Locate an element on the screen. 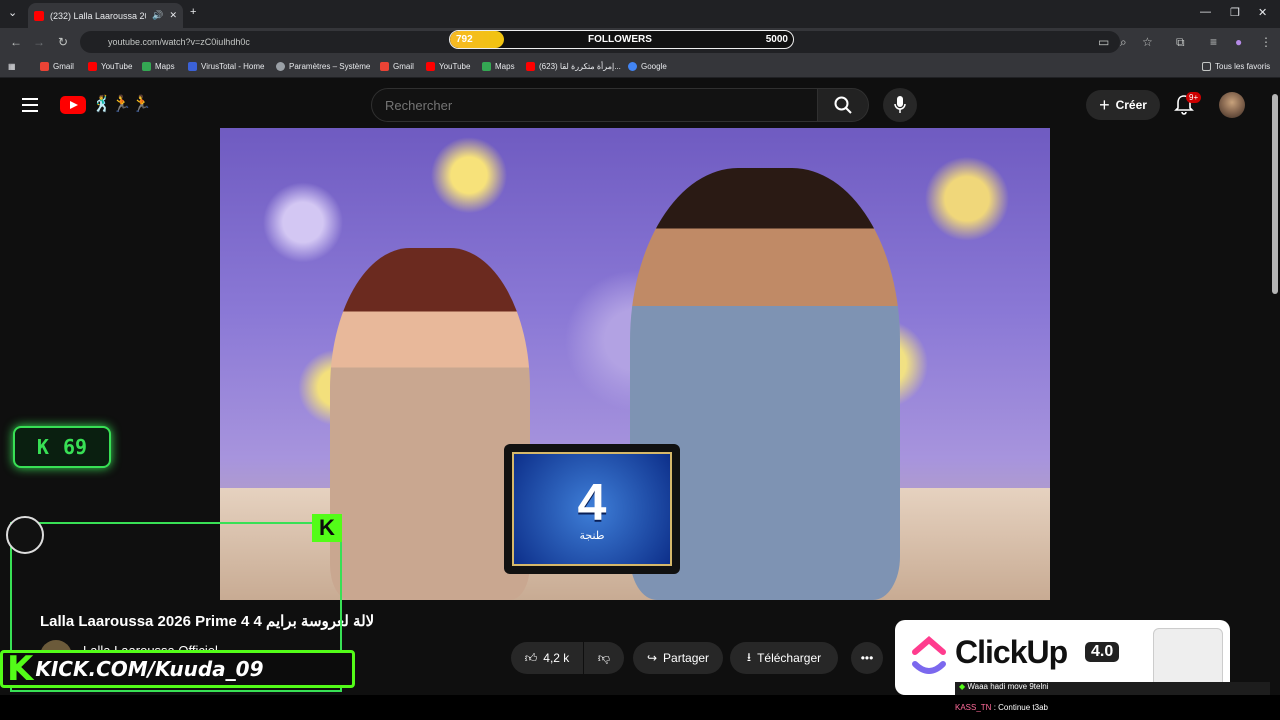 This screenshot has height=720, width=1280. extensions-icon: ⧉ is located at coordinates (1180, 42).